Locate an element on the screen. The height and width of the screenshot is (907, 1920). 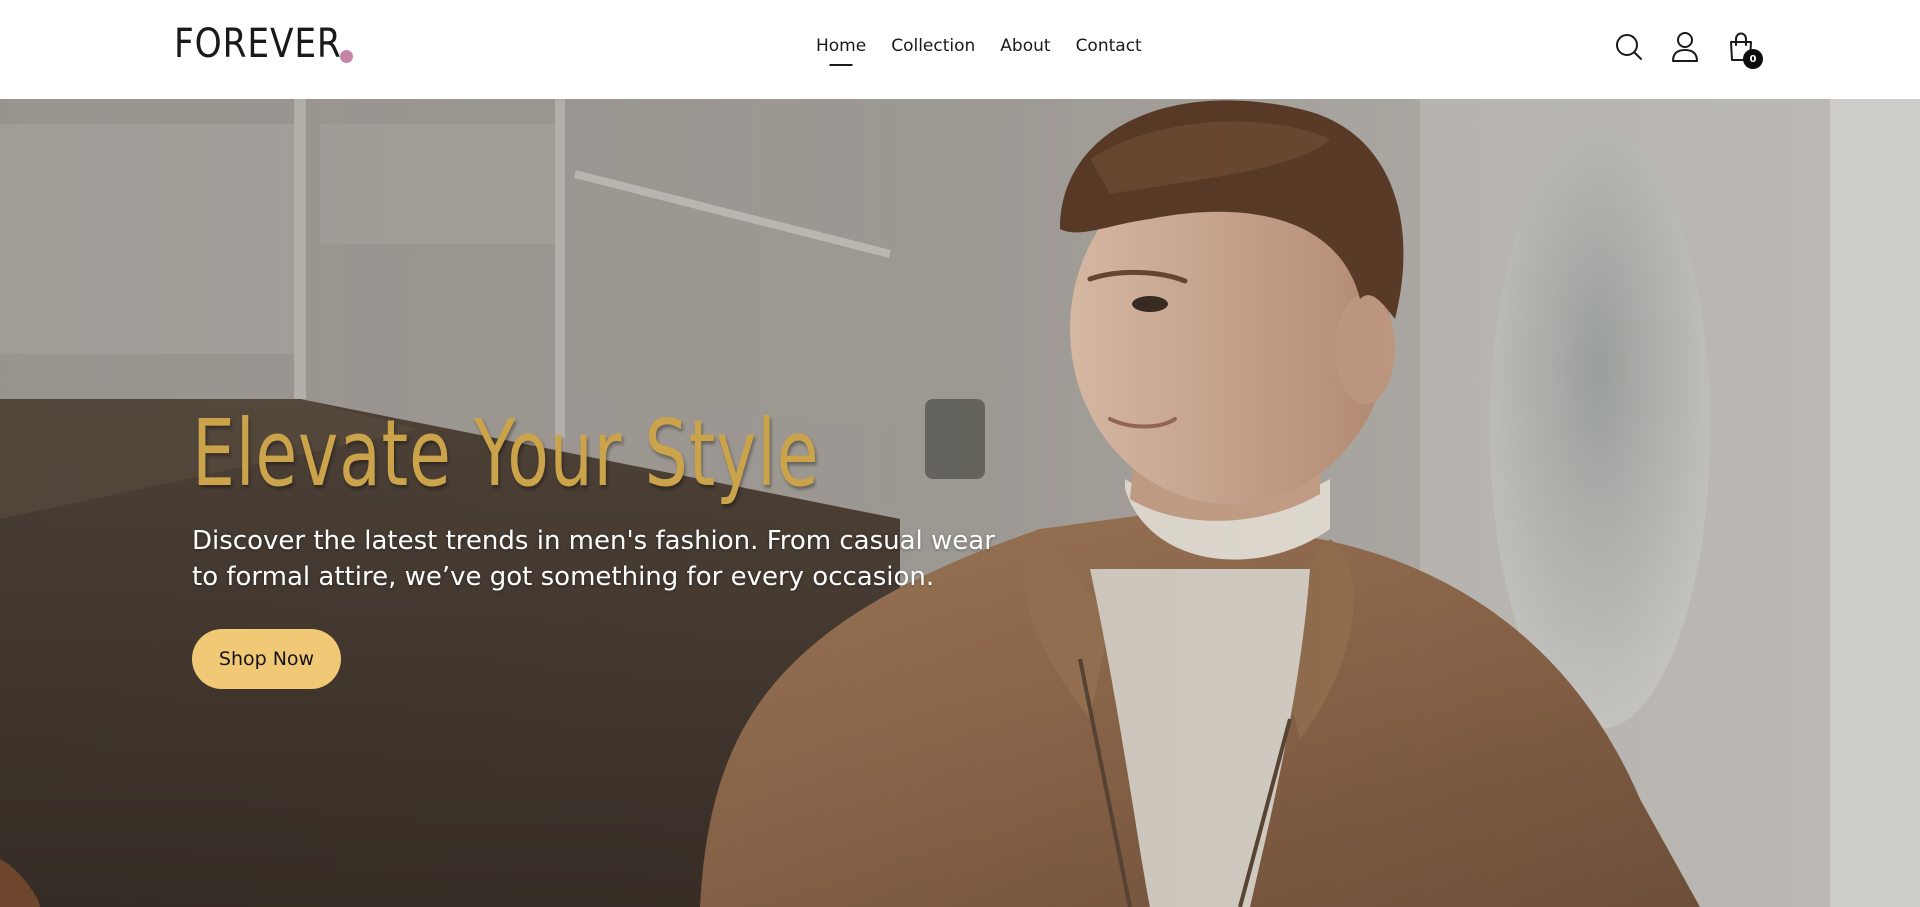
logo-dot is located at coordinates (346, 56).